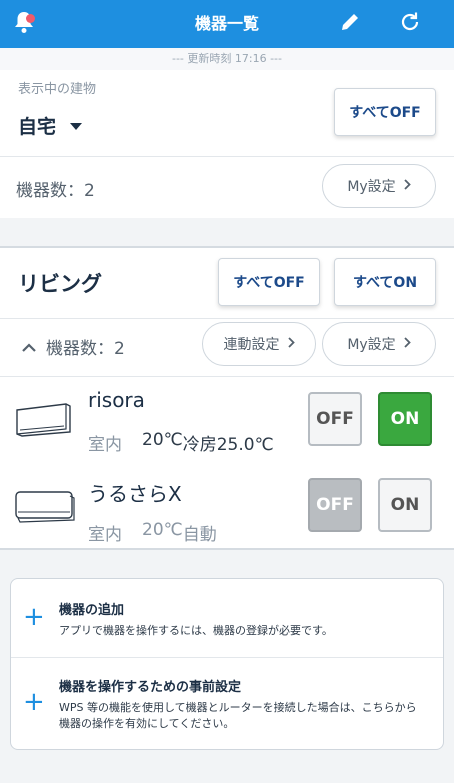 The image size is (454, 783). I want to click on device-status: 室内 20℃ 冷房25.0℃, so click(181, 442).